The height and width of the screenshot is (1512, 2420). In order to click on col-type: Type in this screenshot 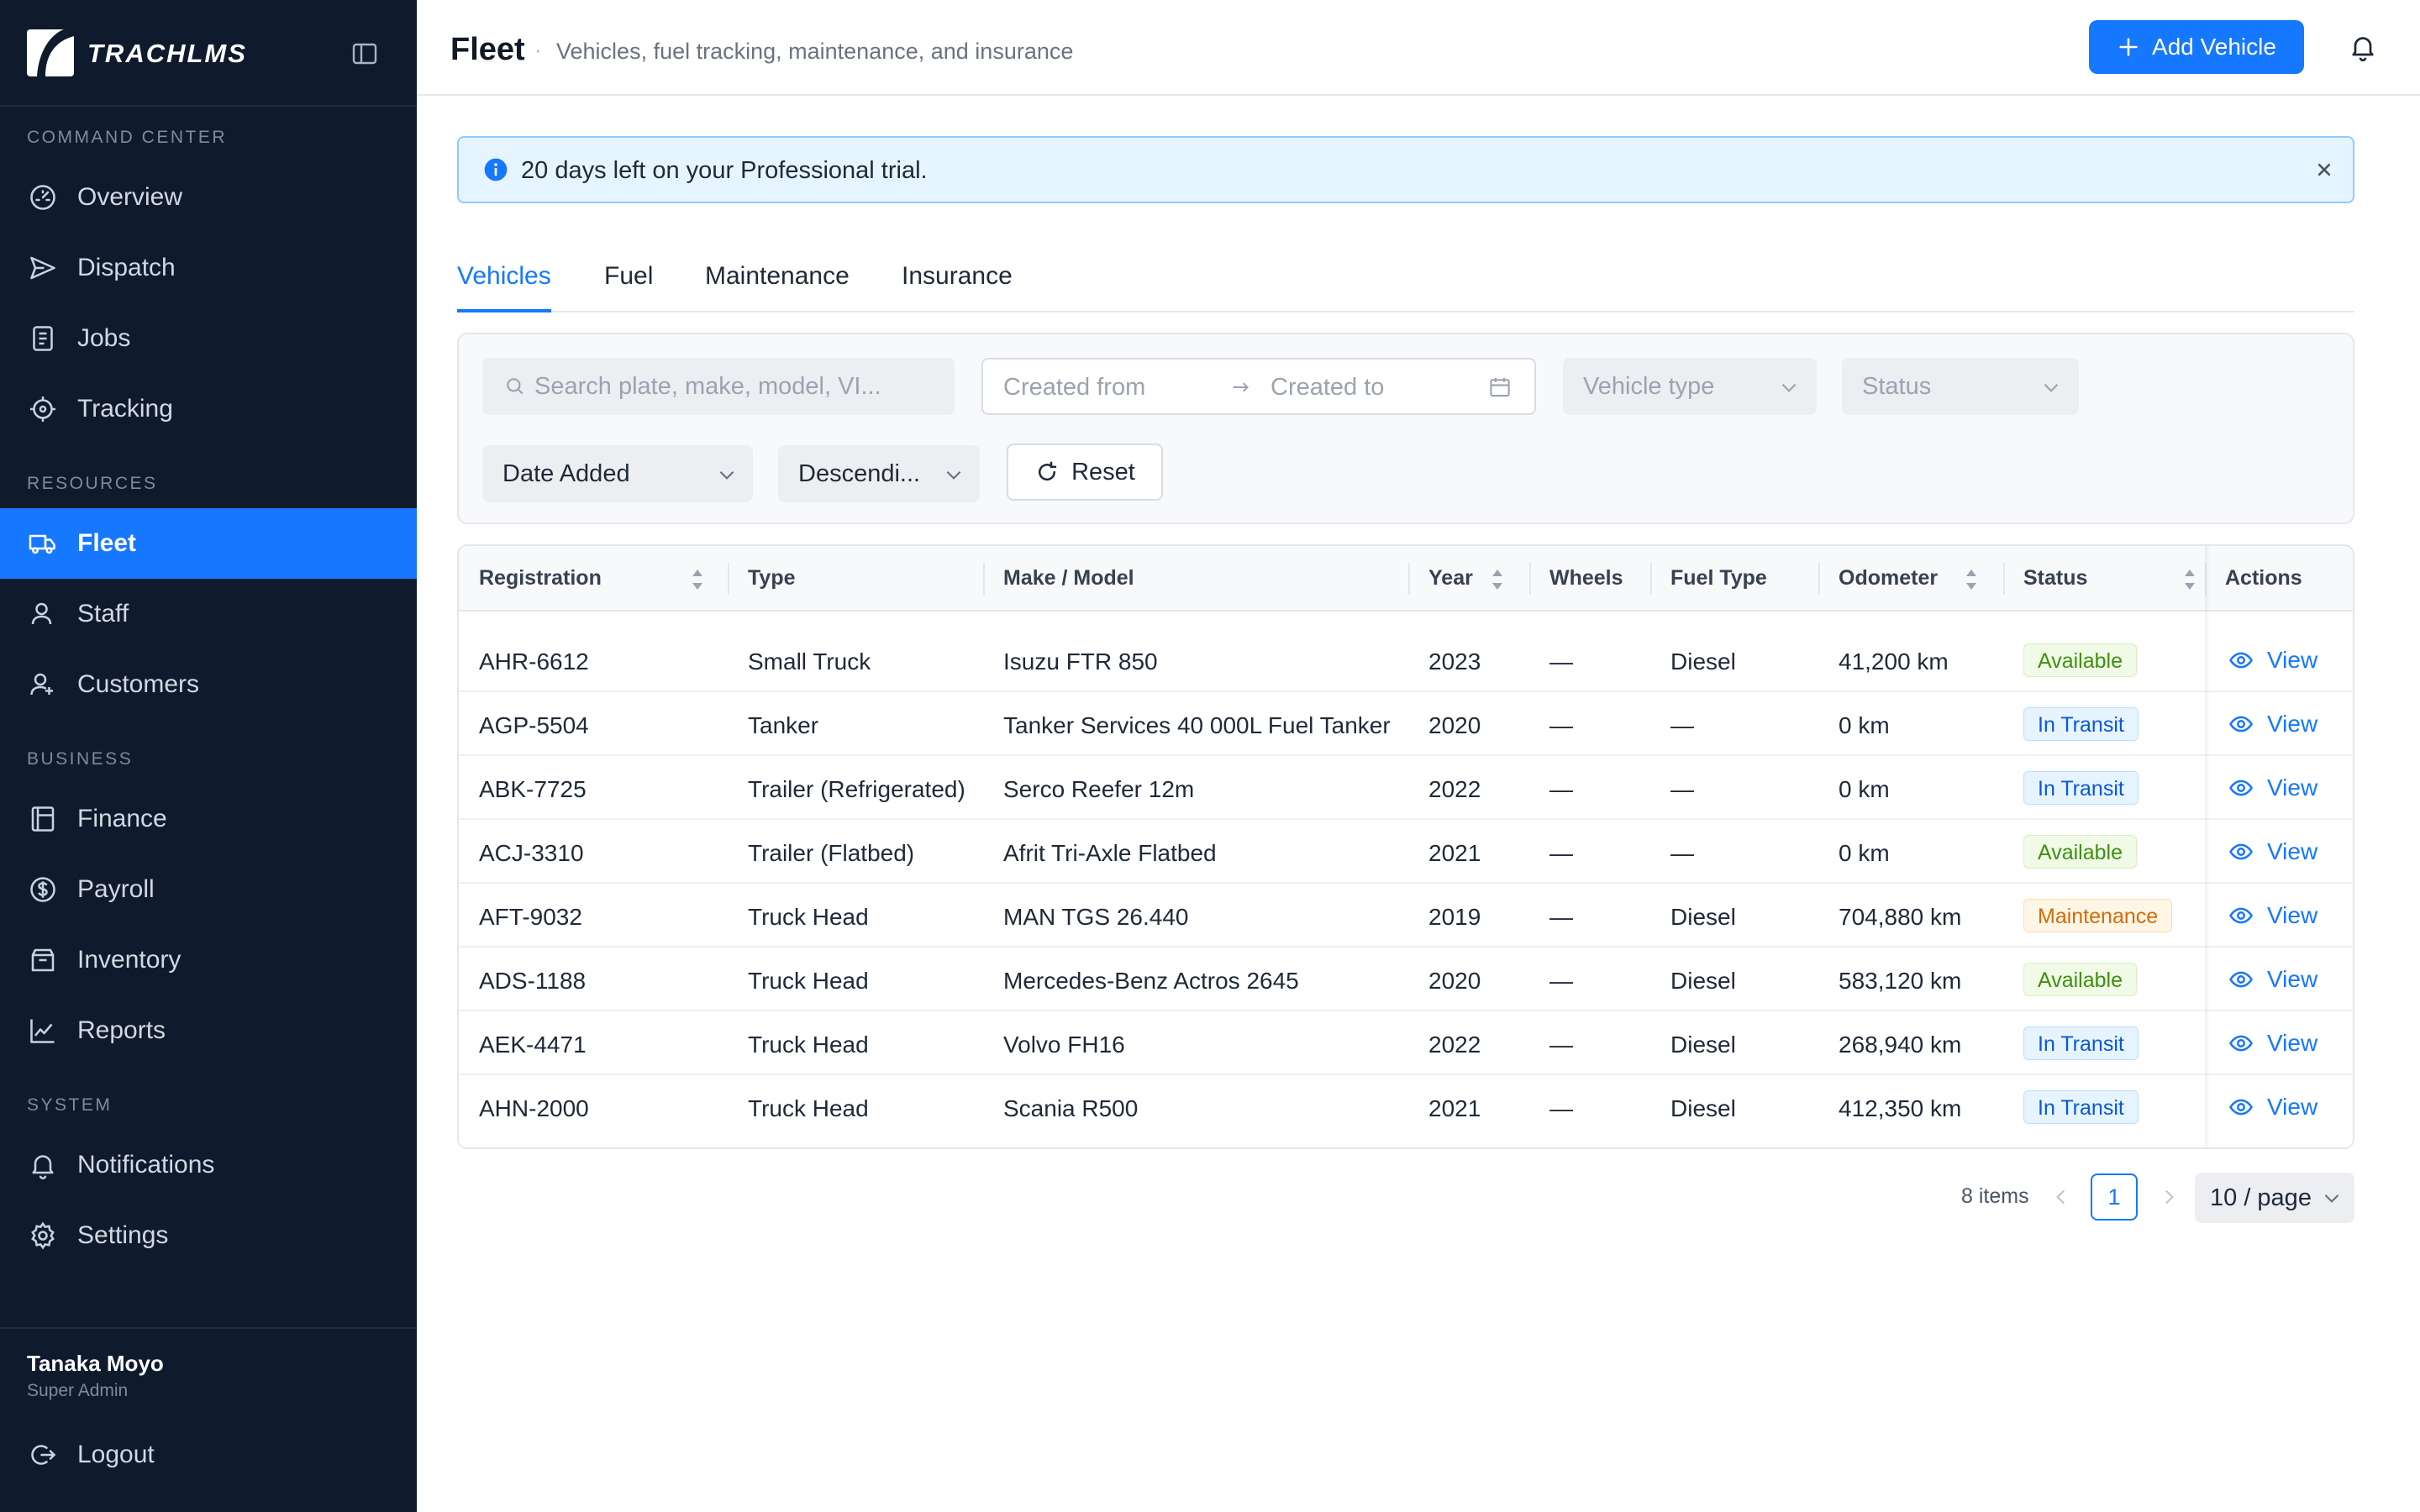, I will do `click(772, 578)`.